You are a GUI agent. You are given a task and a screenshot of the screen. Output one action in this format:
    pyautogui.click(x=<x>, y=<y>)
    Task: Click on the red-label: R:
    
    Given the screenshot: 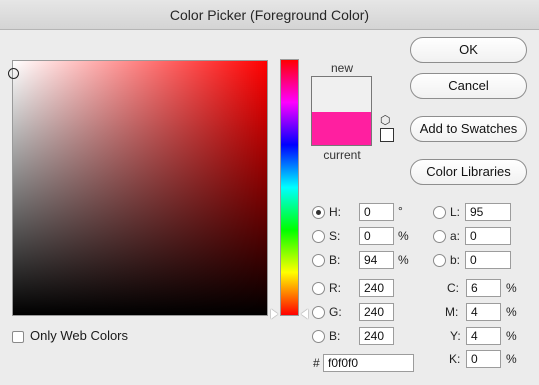 What is the action you would take?
    pyautogui.click(x=335, y=288)
    